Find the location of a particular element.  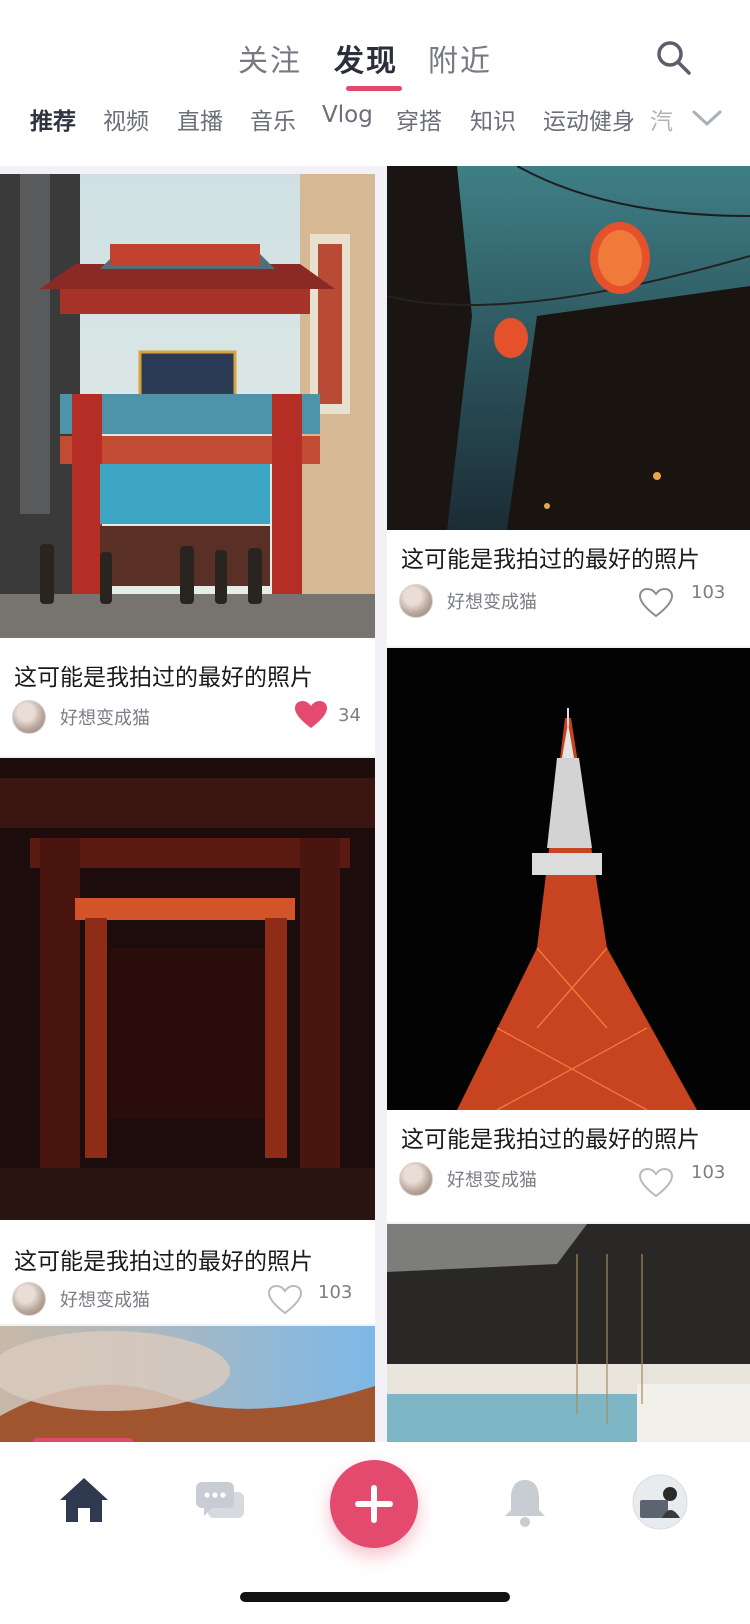

category-item: 视频 is located at coordinates (126, 119).